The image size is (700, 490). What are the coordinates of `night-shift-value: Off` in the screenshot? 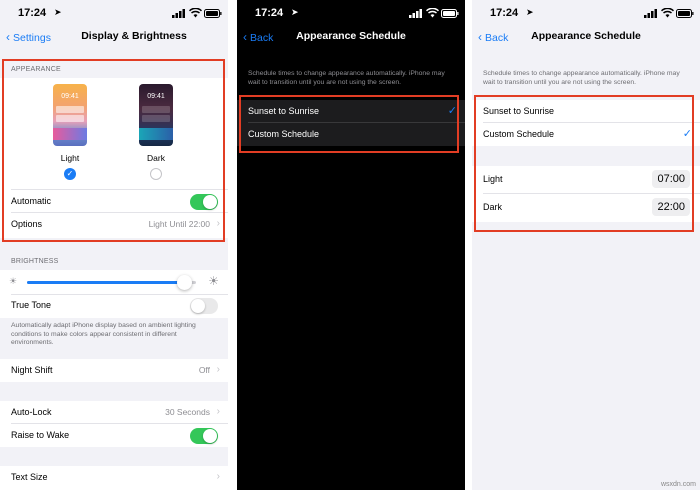 It's located at (204, 370).